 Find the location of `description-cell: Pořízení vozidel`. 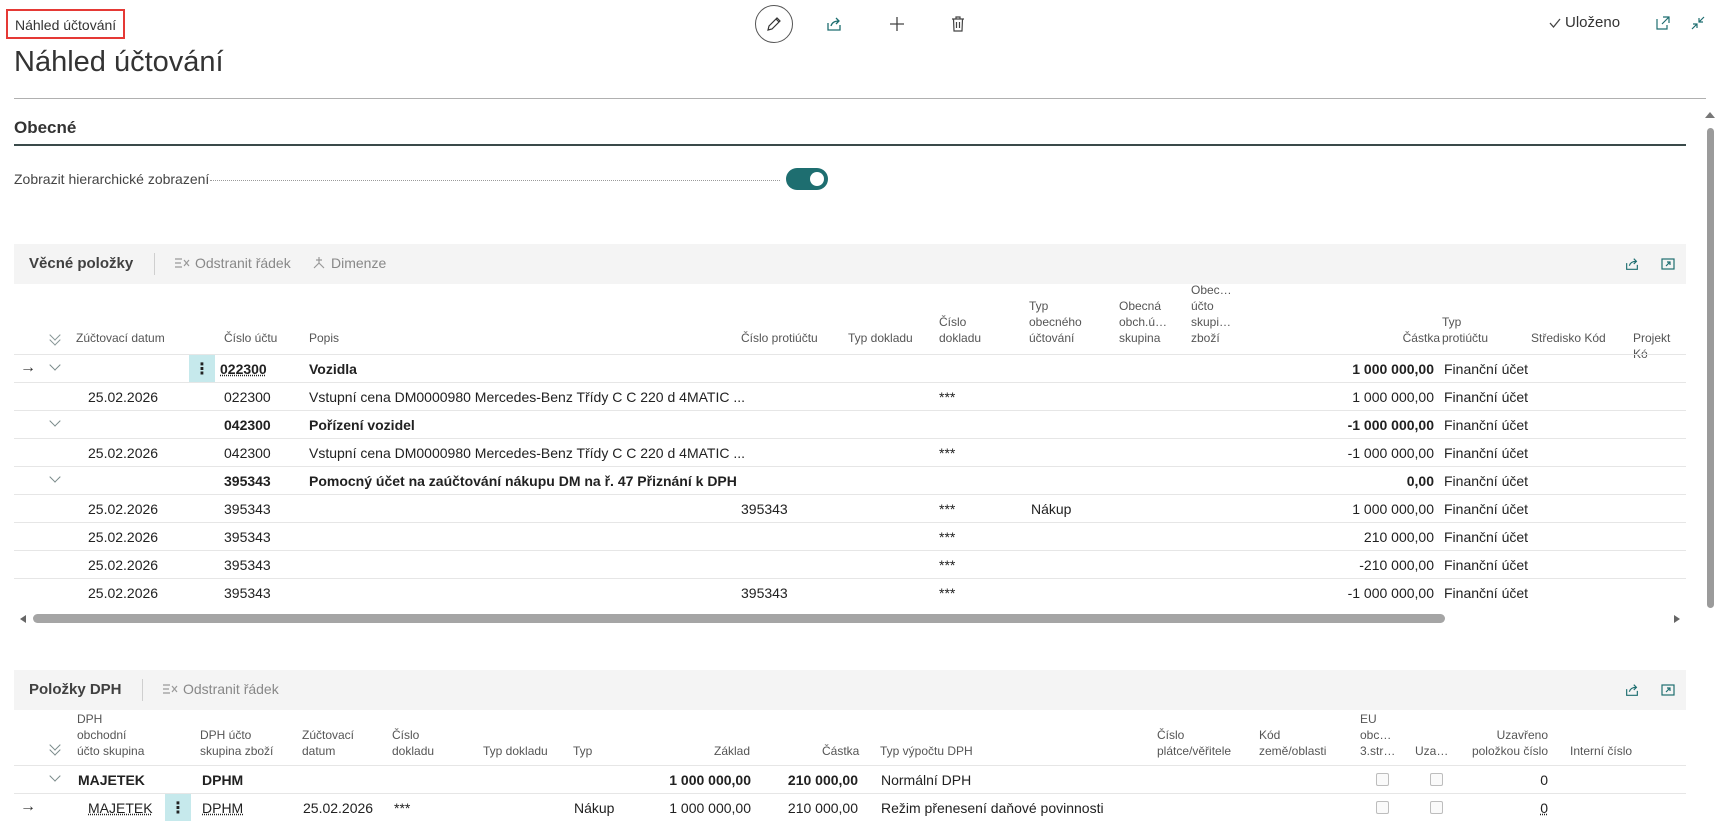

description-cell: Pořízení vozidel is located at coordinates (362, 425).